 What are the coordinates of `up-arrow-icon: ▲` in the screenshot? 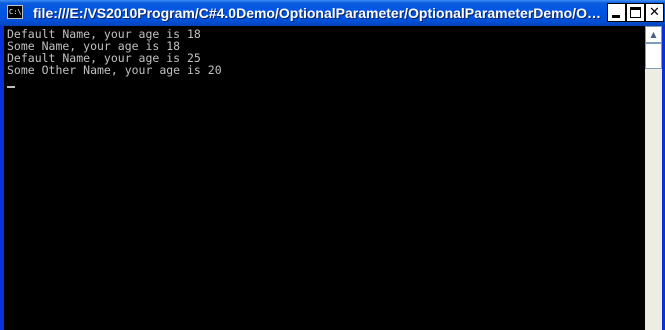 It's located at (653, 34).